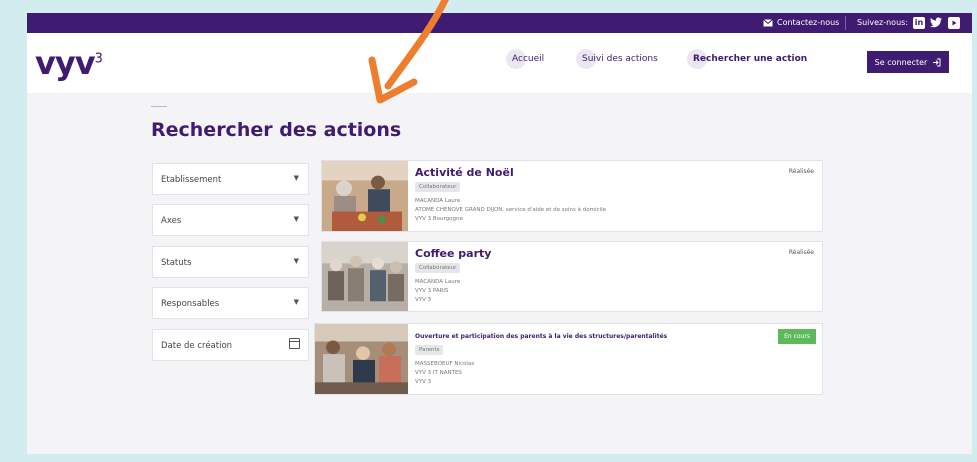 The width and height of the screenshot is (977, 462). I want to click on nav-rechercher-une-action: Rechercher une action, so click(747, 59).